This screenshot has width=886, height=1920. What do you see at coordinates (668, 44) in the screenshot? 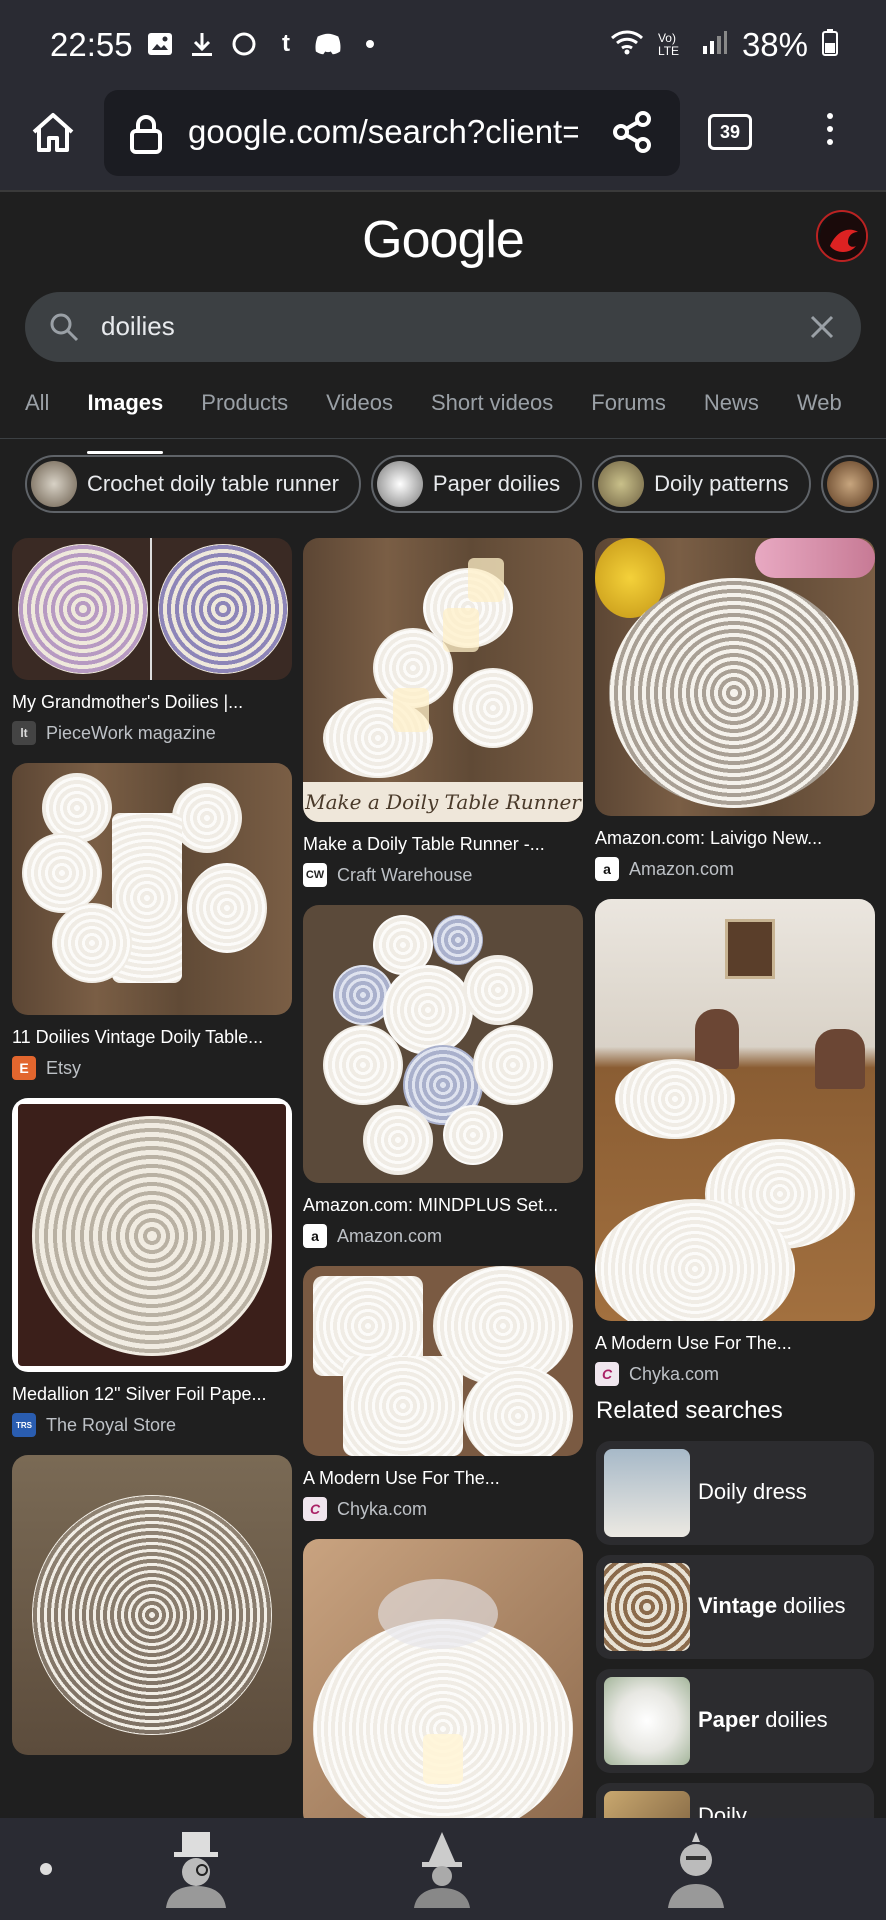
I see `network-label: Vo) LTE` at bounding box center [668, 44].